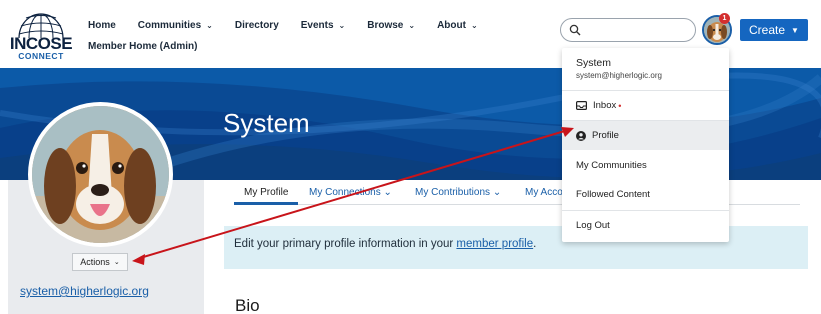 This screenshot has height=314, width=821. What do you see at coordinates (385, 25) in the screenshot?
I see `nav-browse-label: Browse` at bounding box center [385, 25].